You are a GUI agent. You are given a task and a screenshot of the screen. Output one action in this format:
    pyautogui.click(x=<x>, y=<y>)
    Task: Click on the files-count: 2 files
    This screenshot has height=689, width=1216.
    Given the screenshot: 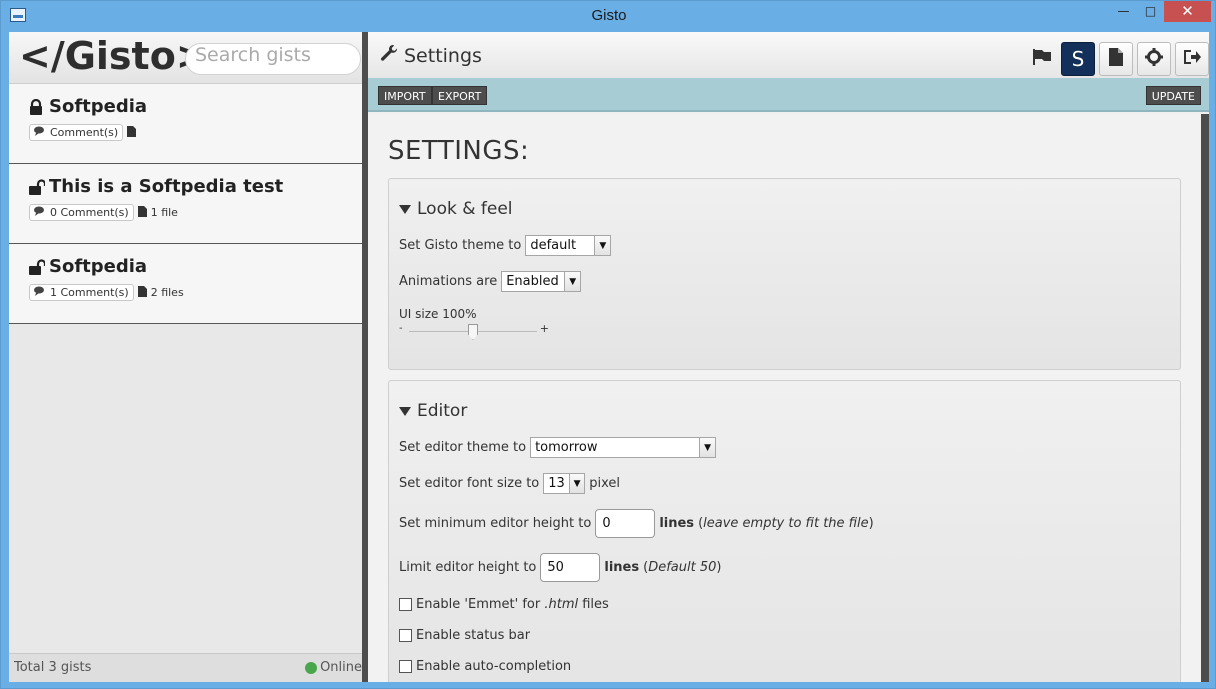 What is the action you would take?
    pyautogui.click(x=167, y=292)
    